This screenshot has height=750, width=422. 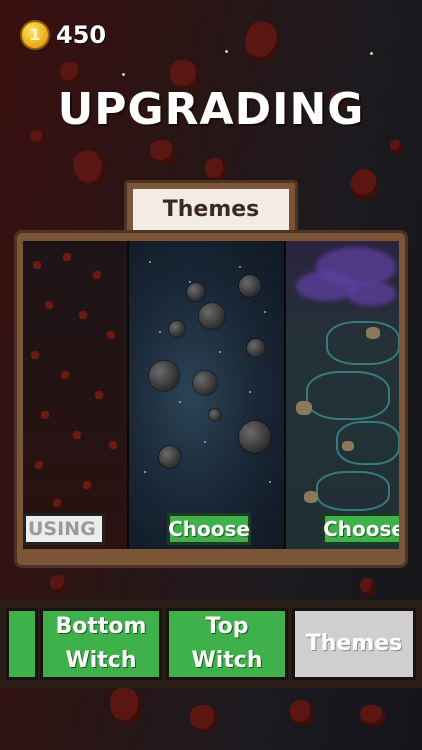 I want to click on tab-bottom-witch: Bottom Witch, so click(x=101, y=644).